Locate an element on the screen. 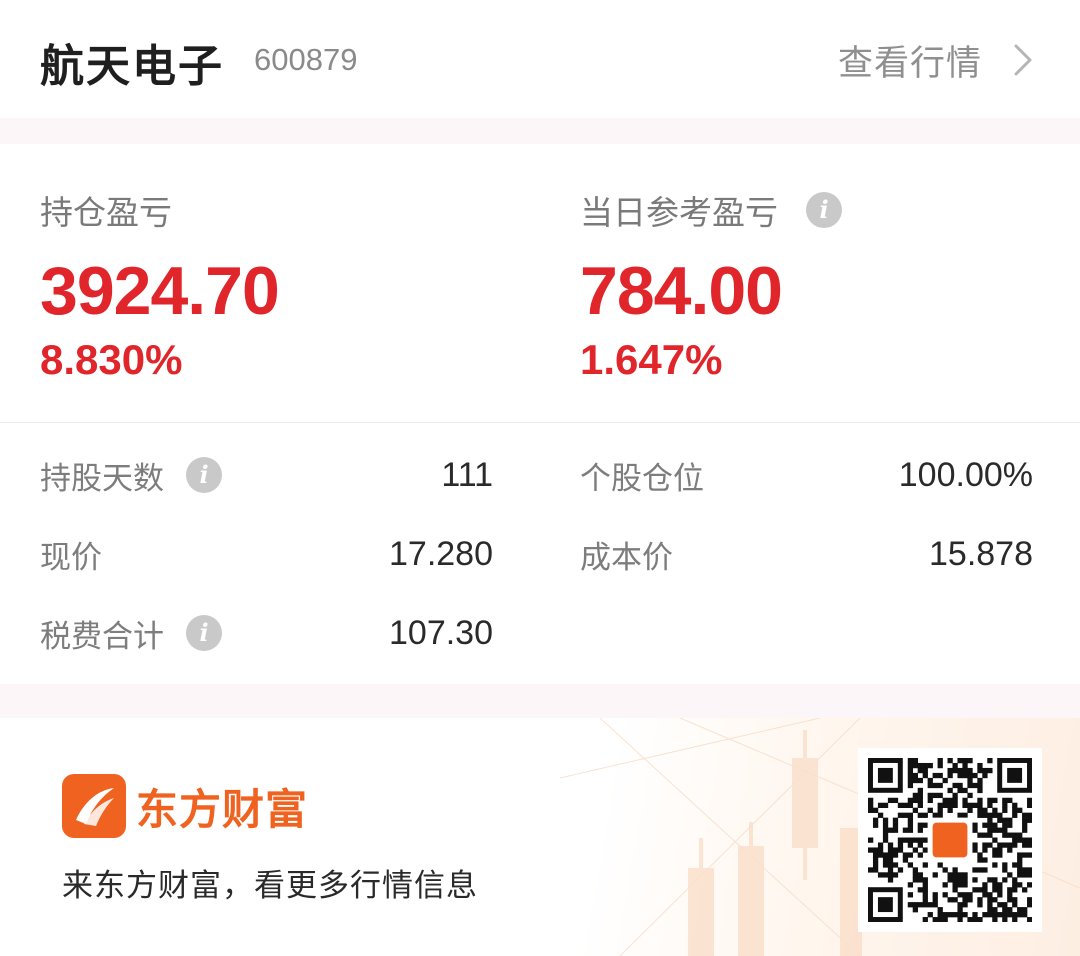  daily-pnl-label: 当日参考盈亏 i is located at coordinates (711, 210).